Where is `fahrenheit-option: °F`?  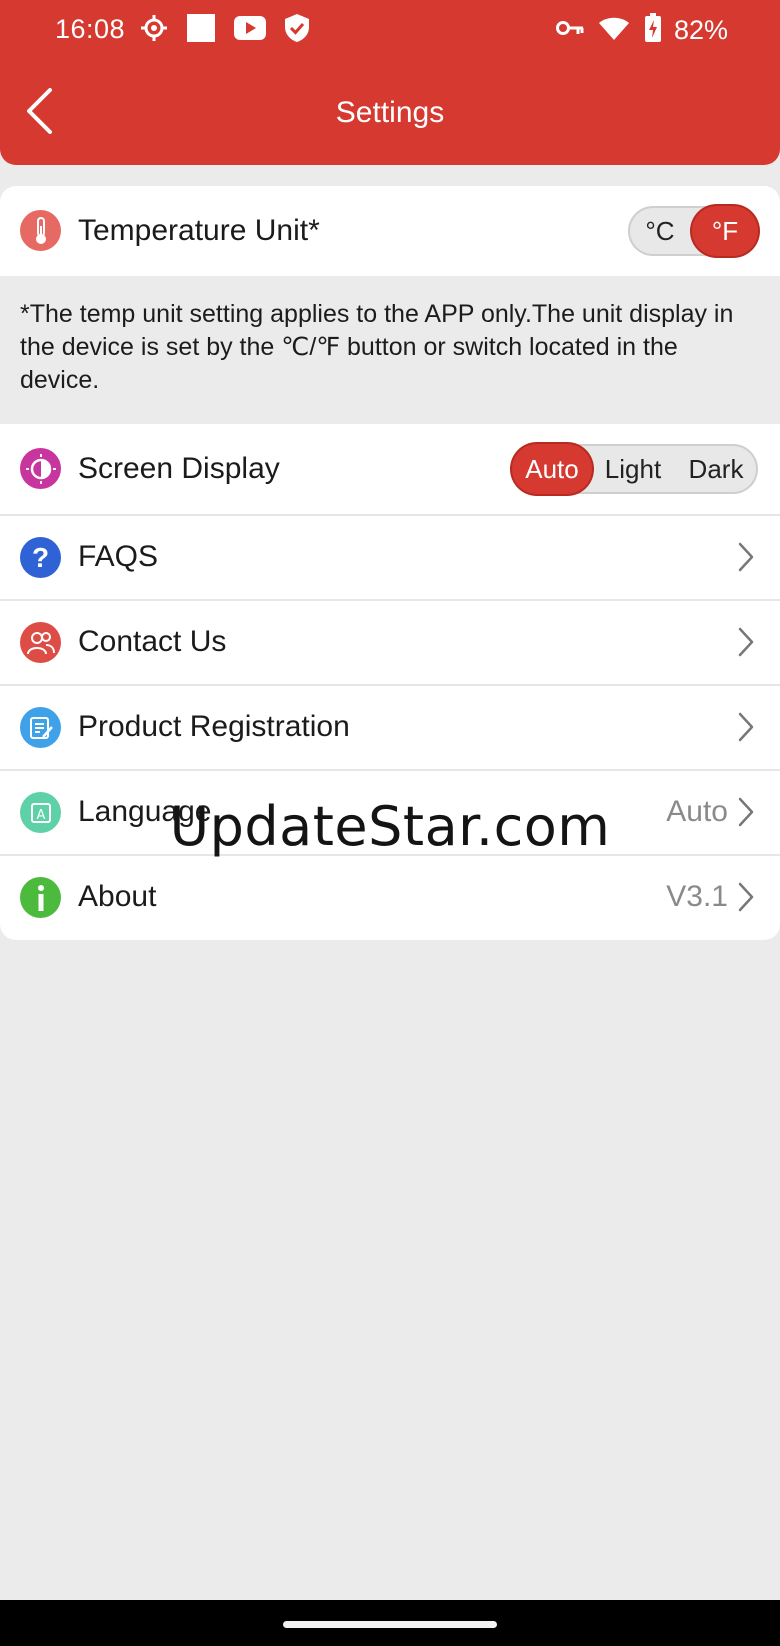
fahrenheit-option: °F is located at coordinates (725, 231).